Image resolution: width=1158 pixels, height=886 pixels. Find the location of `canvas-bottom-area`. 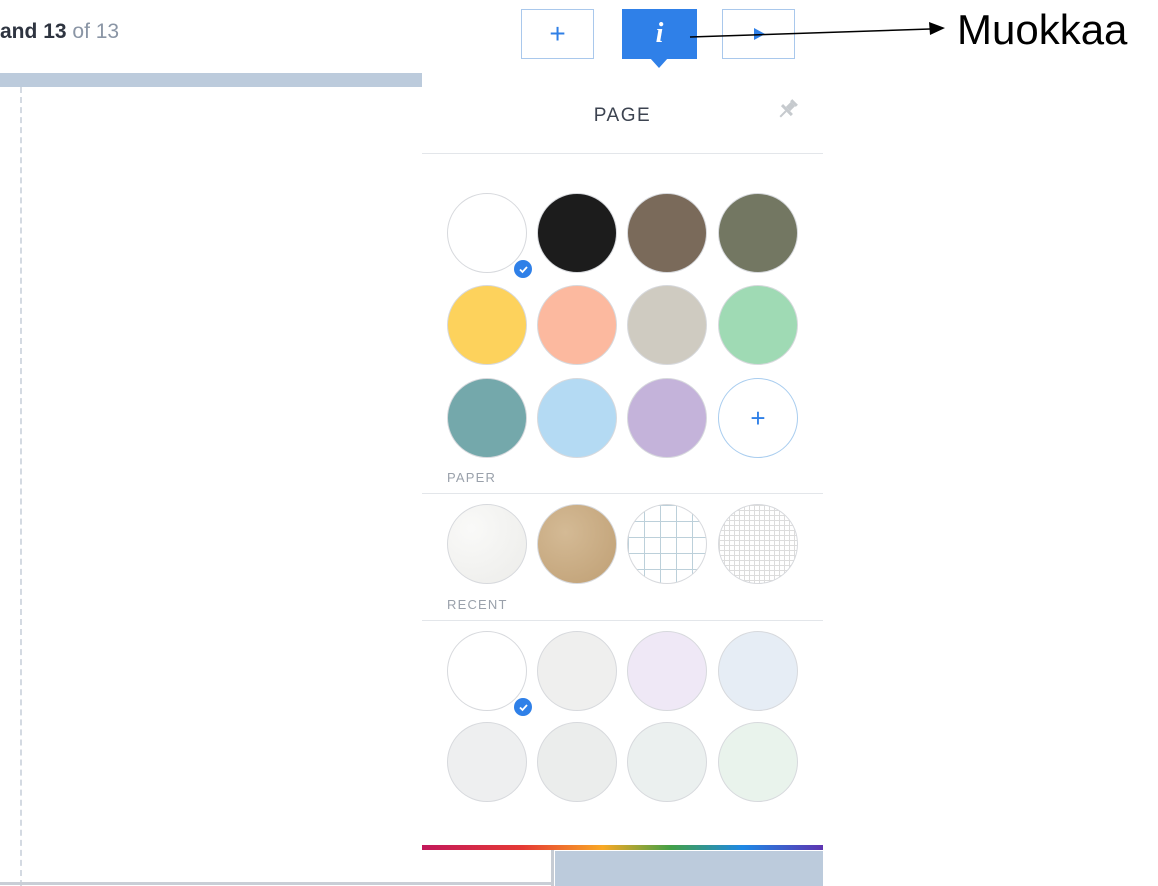

canvas-bottom-area is located at coordinates (689, 868).